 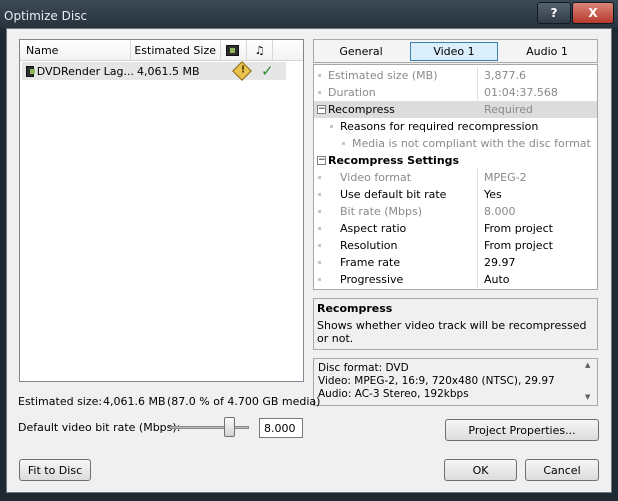 What do you see at coordinates (60, 401) in the screenshot?
I see `estimated-size-label: Estimated size:` at bounding box center [60, 401].